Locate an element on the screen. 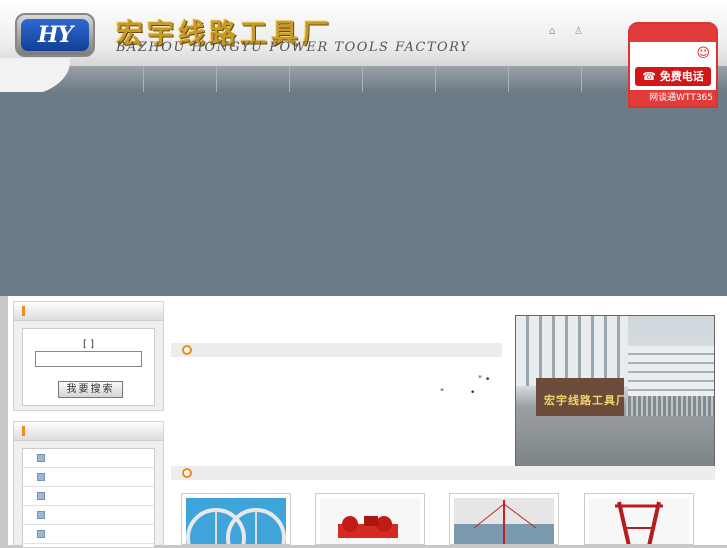 Image resolution: width=727 pixels, height=548 pixels. product-image-winch is located at coordinates (370, 521).